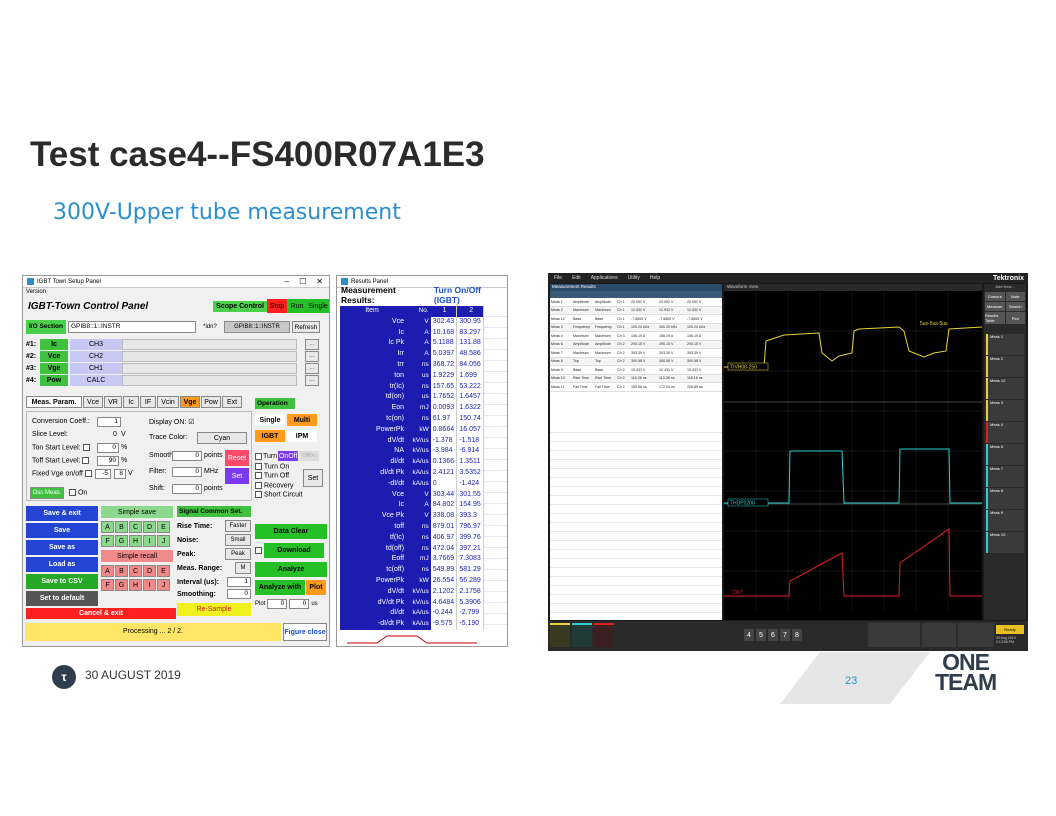 This screenshot has height=816, width=1056. Describe the element at coordinates (288, 456) in the screenshot. I see `onoff-button: OnOff` at that location.